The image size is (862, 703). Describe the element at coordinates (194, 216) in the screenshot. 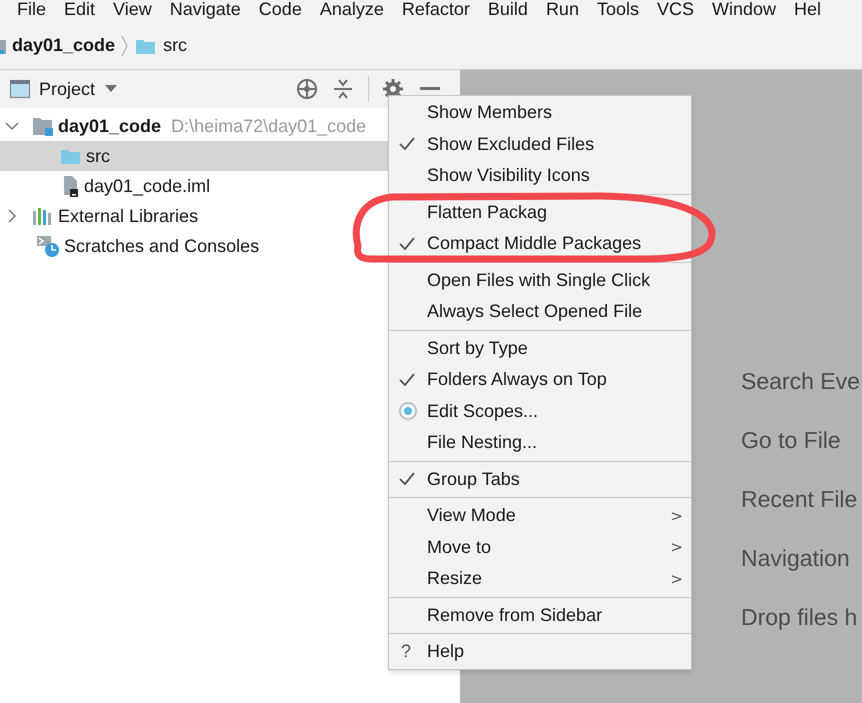

I see `tree-row: External Libraries` at that location.